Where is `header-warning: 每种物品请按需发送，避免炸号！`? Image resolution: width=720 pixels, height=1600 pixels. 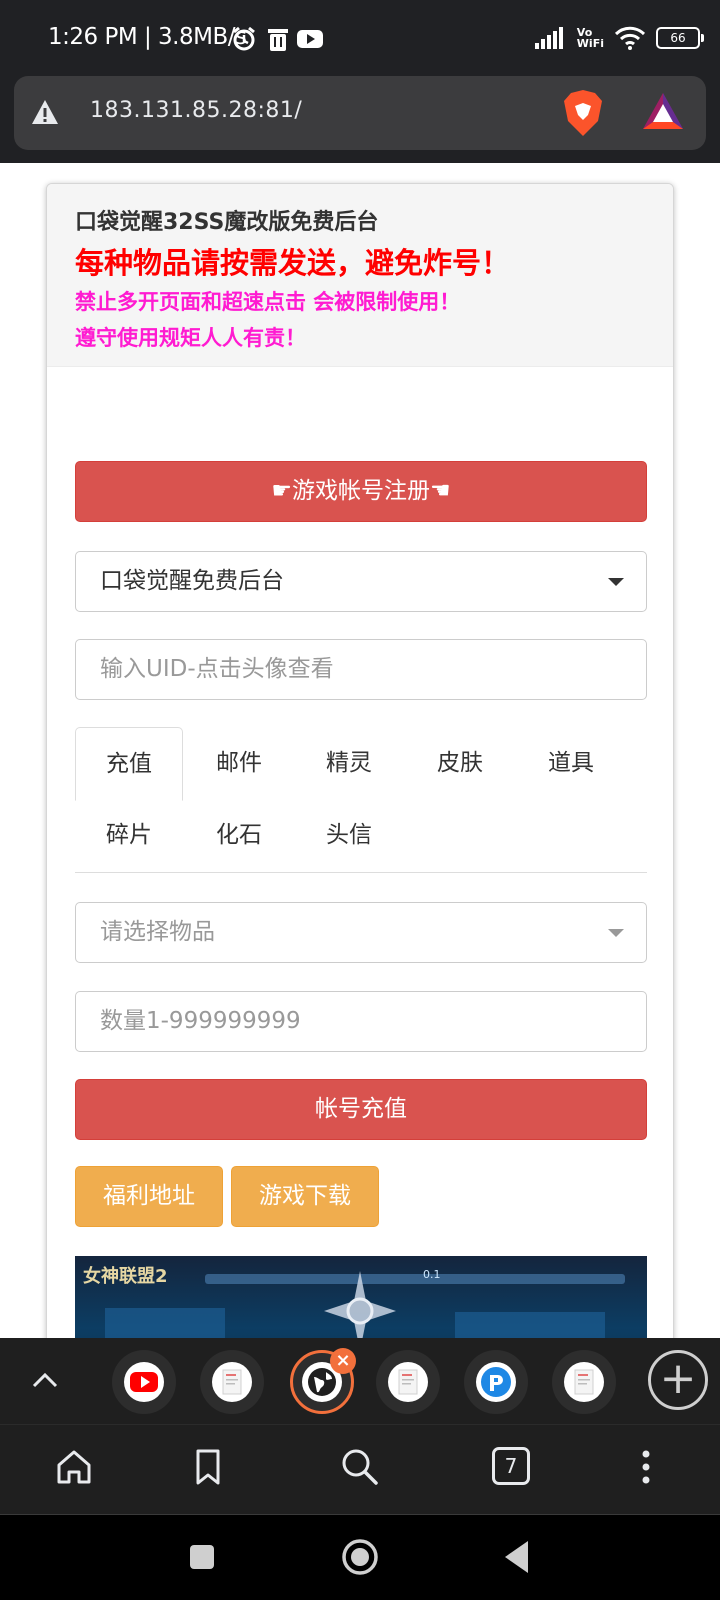
header-warning: 每种物品请按需发送，避免炸号！ is located at coordinates (293, 263).